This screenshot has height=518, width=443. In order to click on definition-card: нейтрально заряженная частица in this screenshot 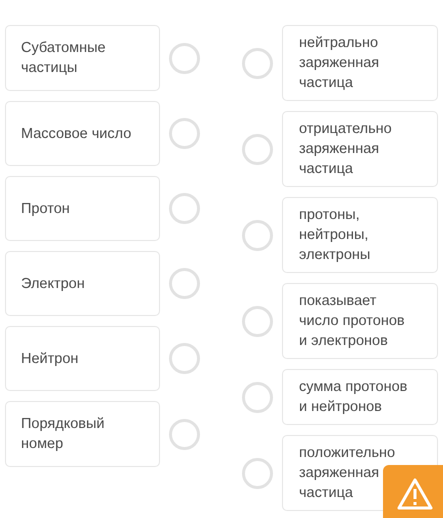, I will do `click(360, 63)`.